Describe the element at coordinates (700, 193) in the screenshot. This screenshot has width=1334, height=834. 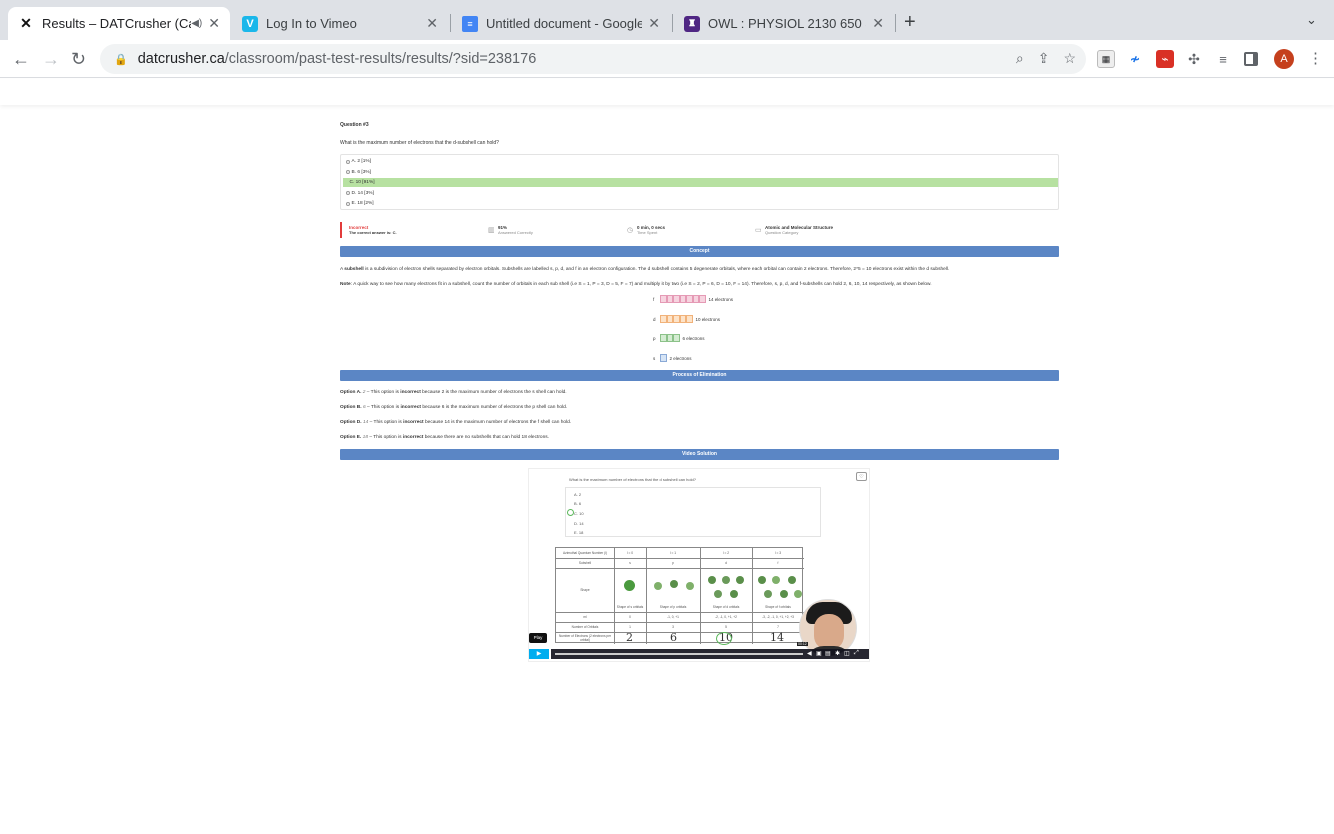
I see `answer-option: D. 14 [3%]` at that location.